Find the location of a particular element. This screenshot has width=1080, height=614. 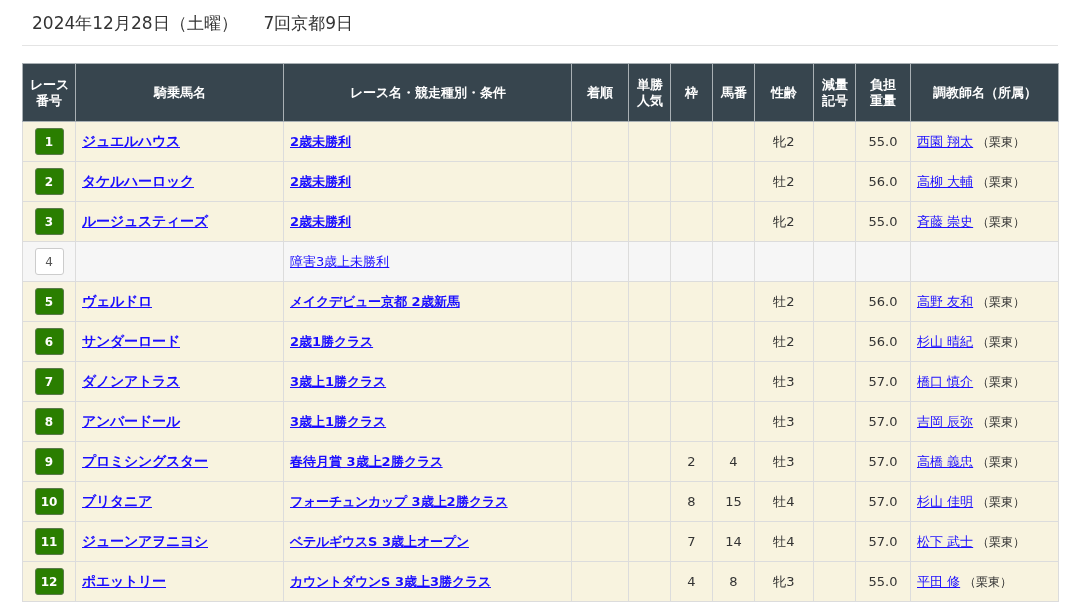

column-header: レース名・競走種別・条件 is located at coordinates (427, 92).